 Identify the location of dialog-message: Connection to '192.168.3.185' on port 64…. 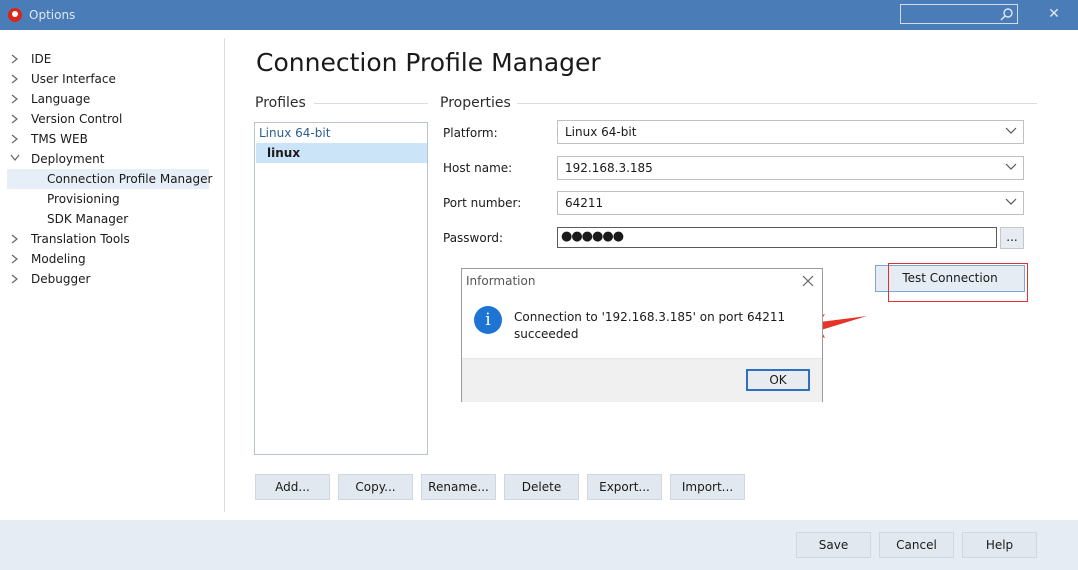
(650, 325).